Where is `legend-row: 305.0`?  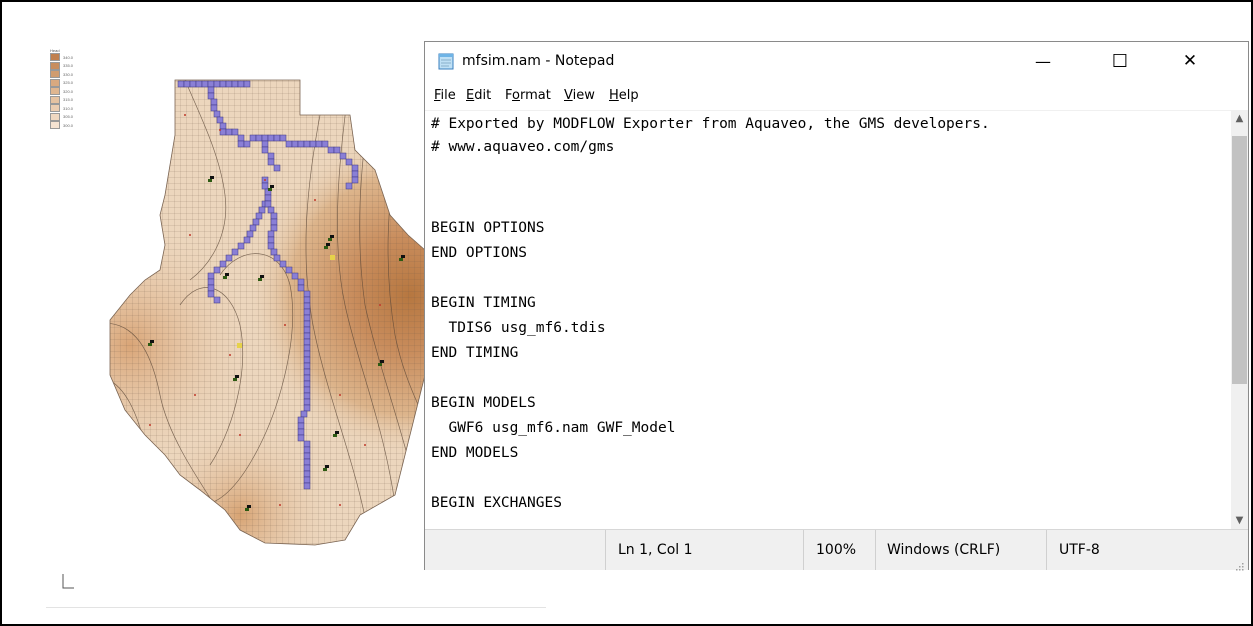 legend-row: 305.0 is located at coordinates (68, 117).